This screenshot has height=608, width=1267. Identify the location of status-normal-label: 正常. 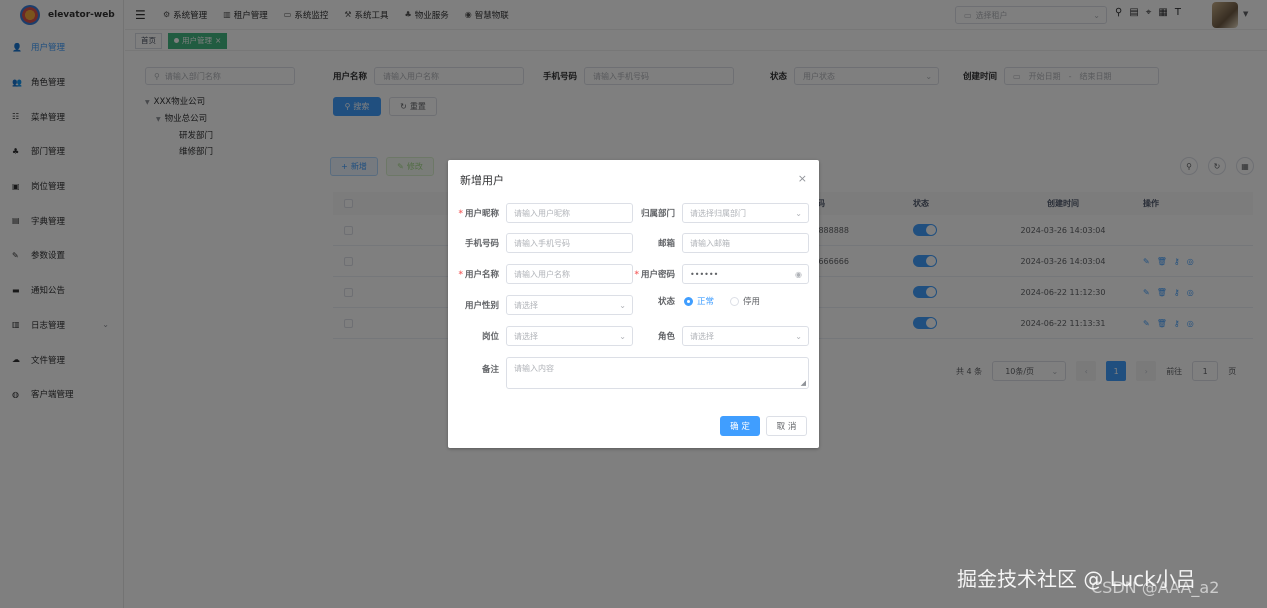
(706, 302).